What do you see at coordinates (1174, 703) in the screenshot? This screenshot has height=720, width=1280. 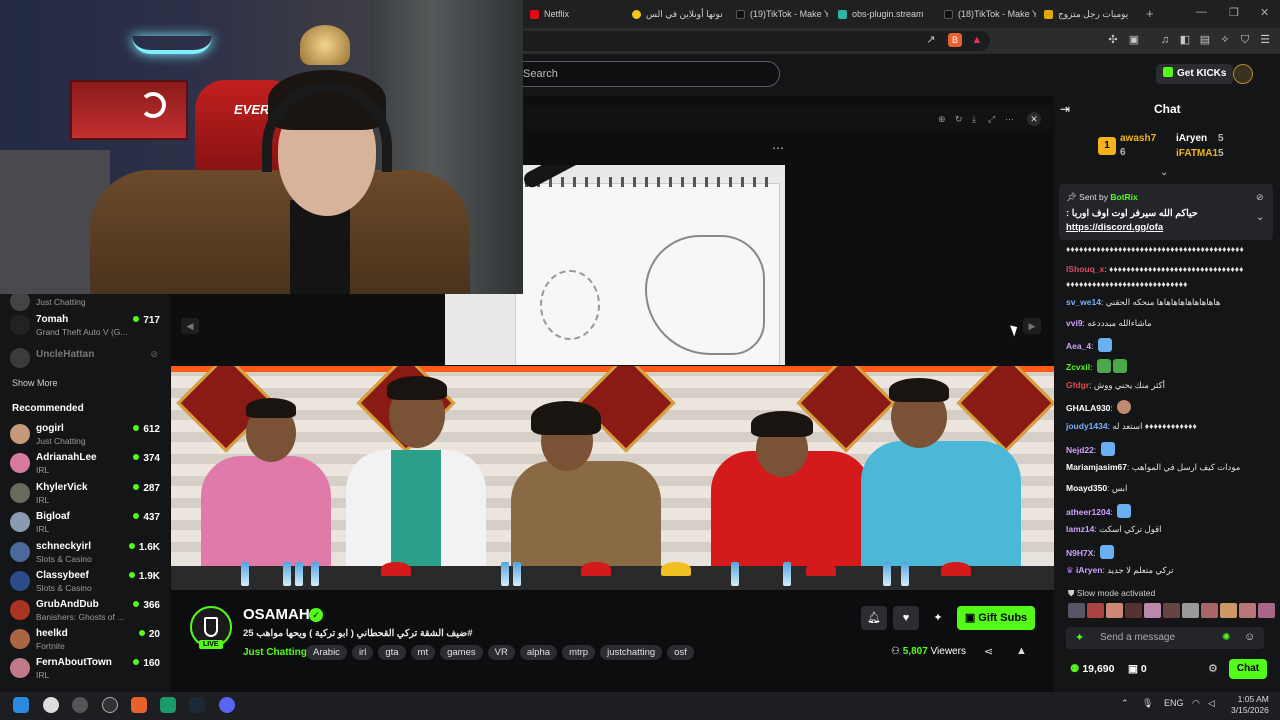 I see `language-indicator: ENG` at bounding box center [1174, 703].